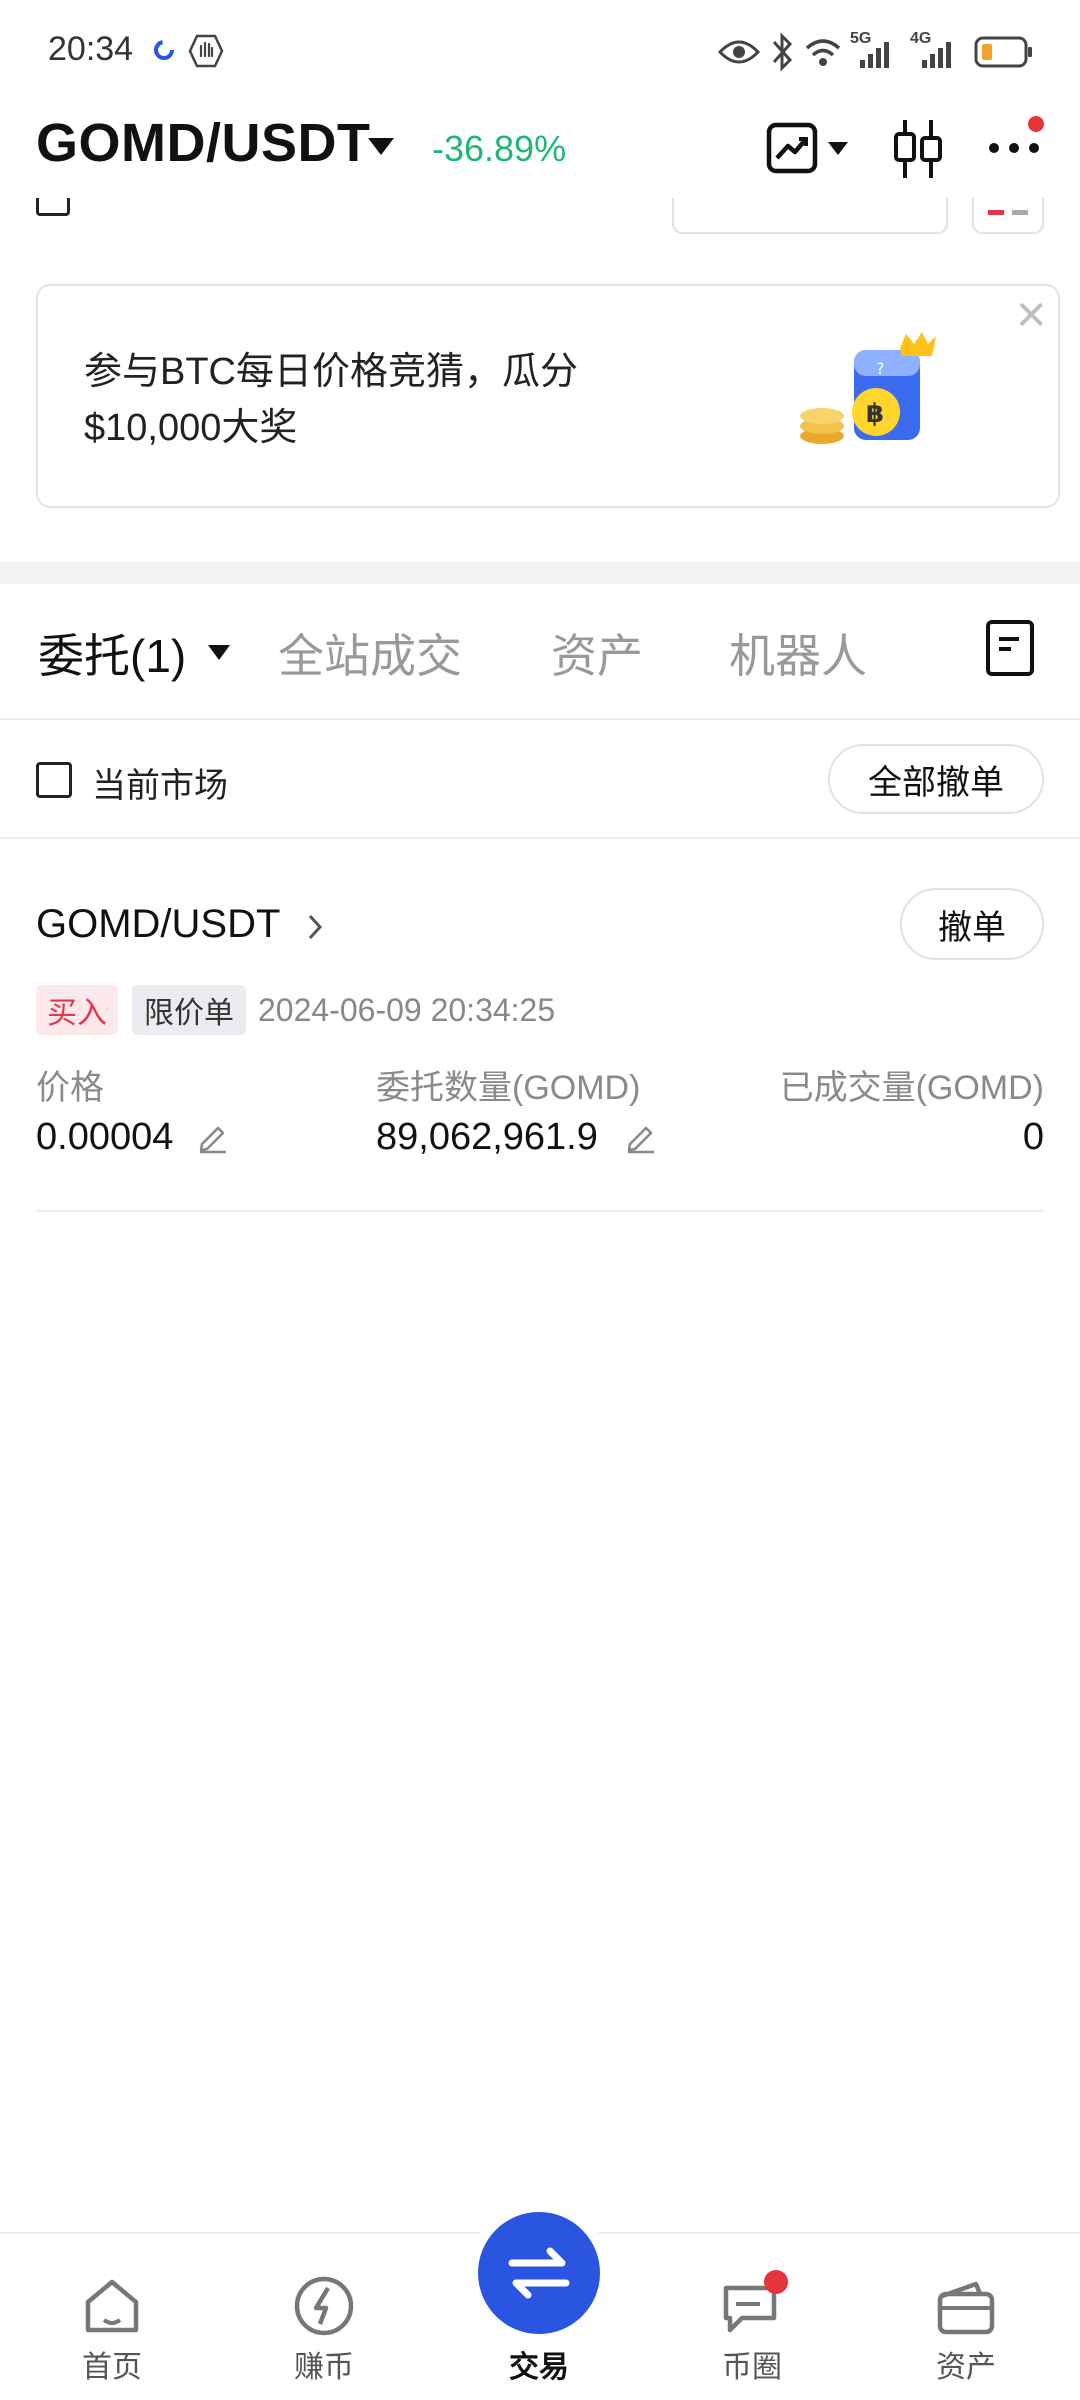 The image size is (1080, 2400). What do you see at coordinates (324, 2364) in the screenshot?
I see `nav-earn-label: 赚币` at bounding box center [324, 2364].